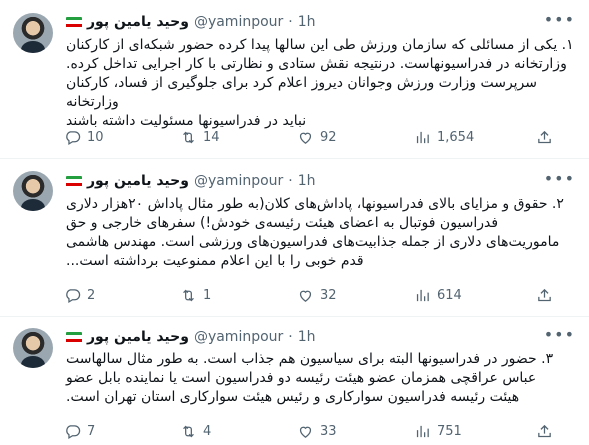 The width and height of the screenshot is (589, 445). Describe the element at coordinates (207, 295) in the screenshot. I see `retweet-count: 1` at that location.